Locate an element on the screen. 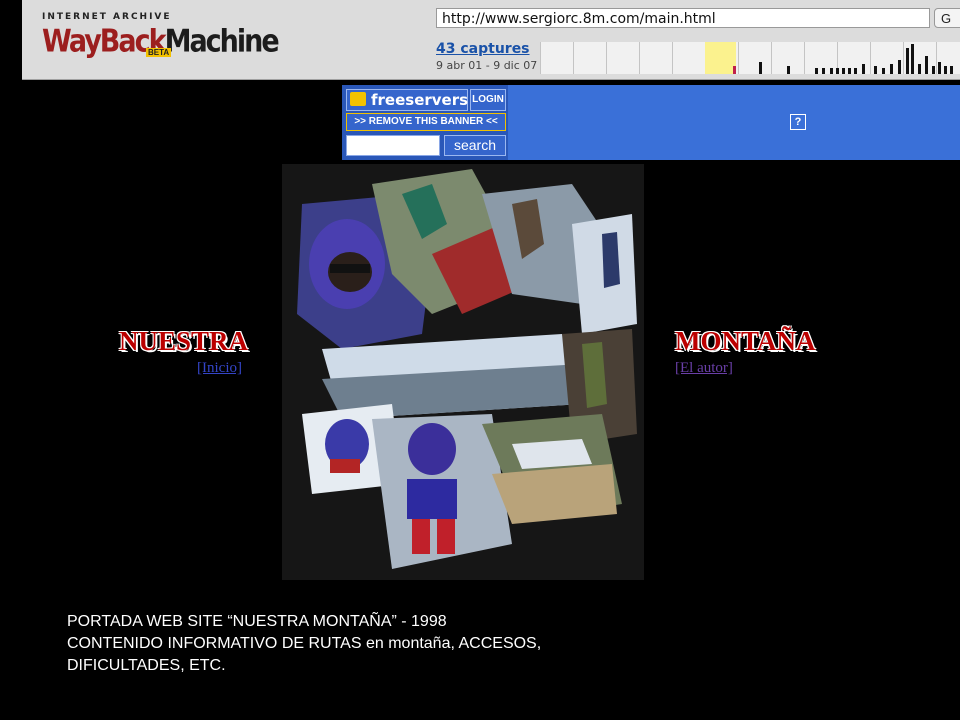 The width and height of the screenshot is (960, 720). remove-banner-button: >> REMOVE THIS BANNER << is located at coordinates (426, 122).